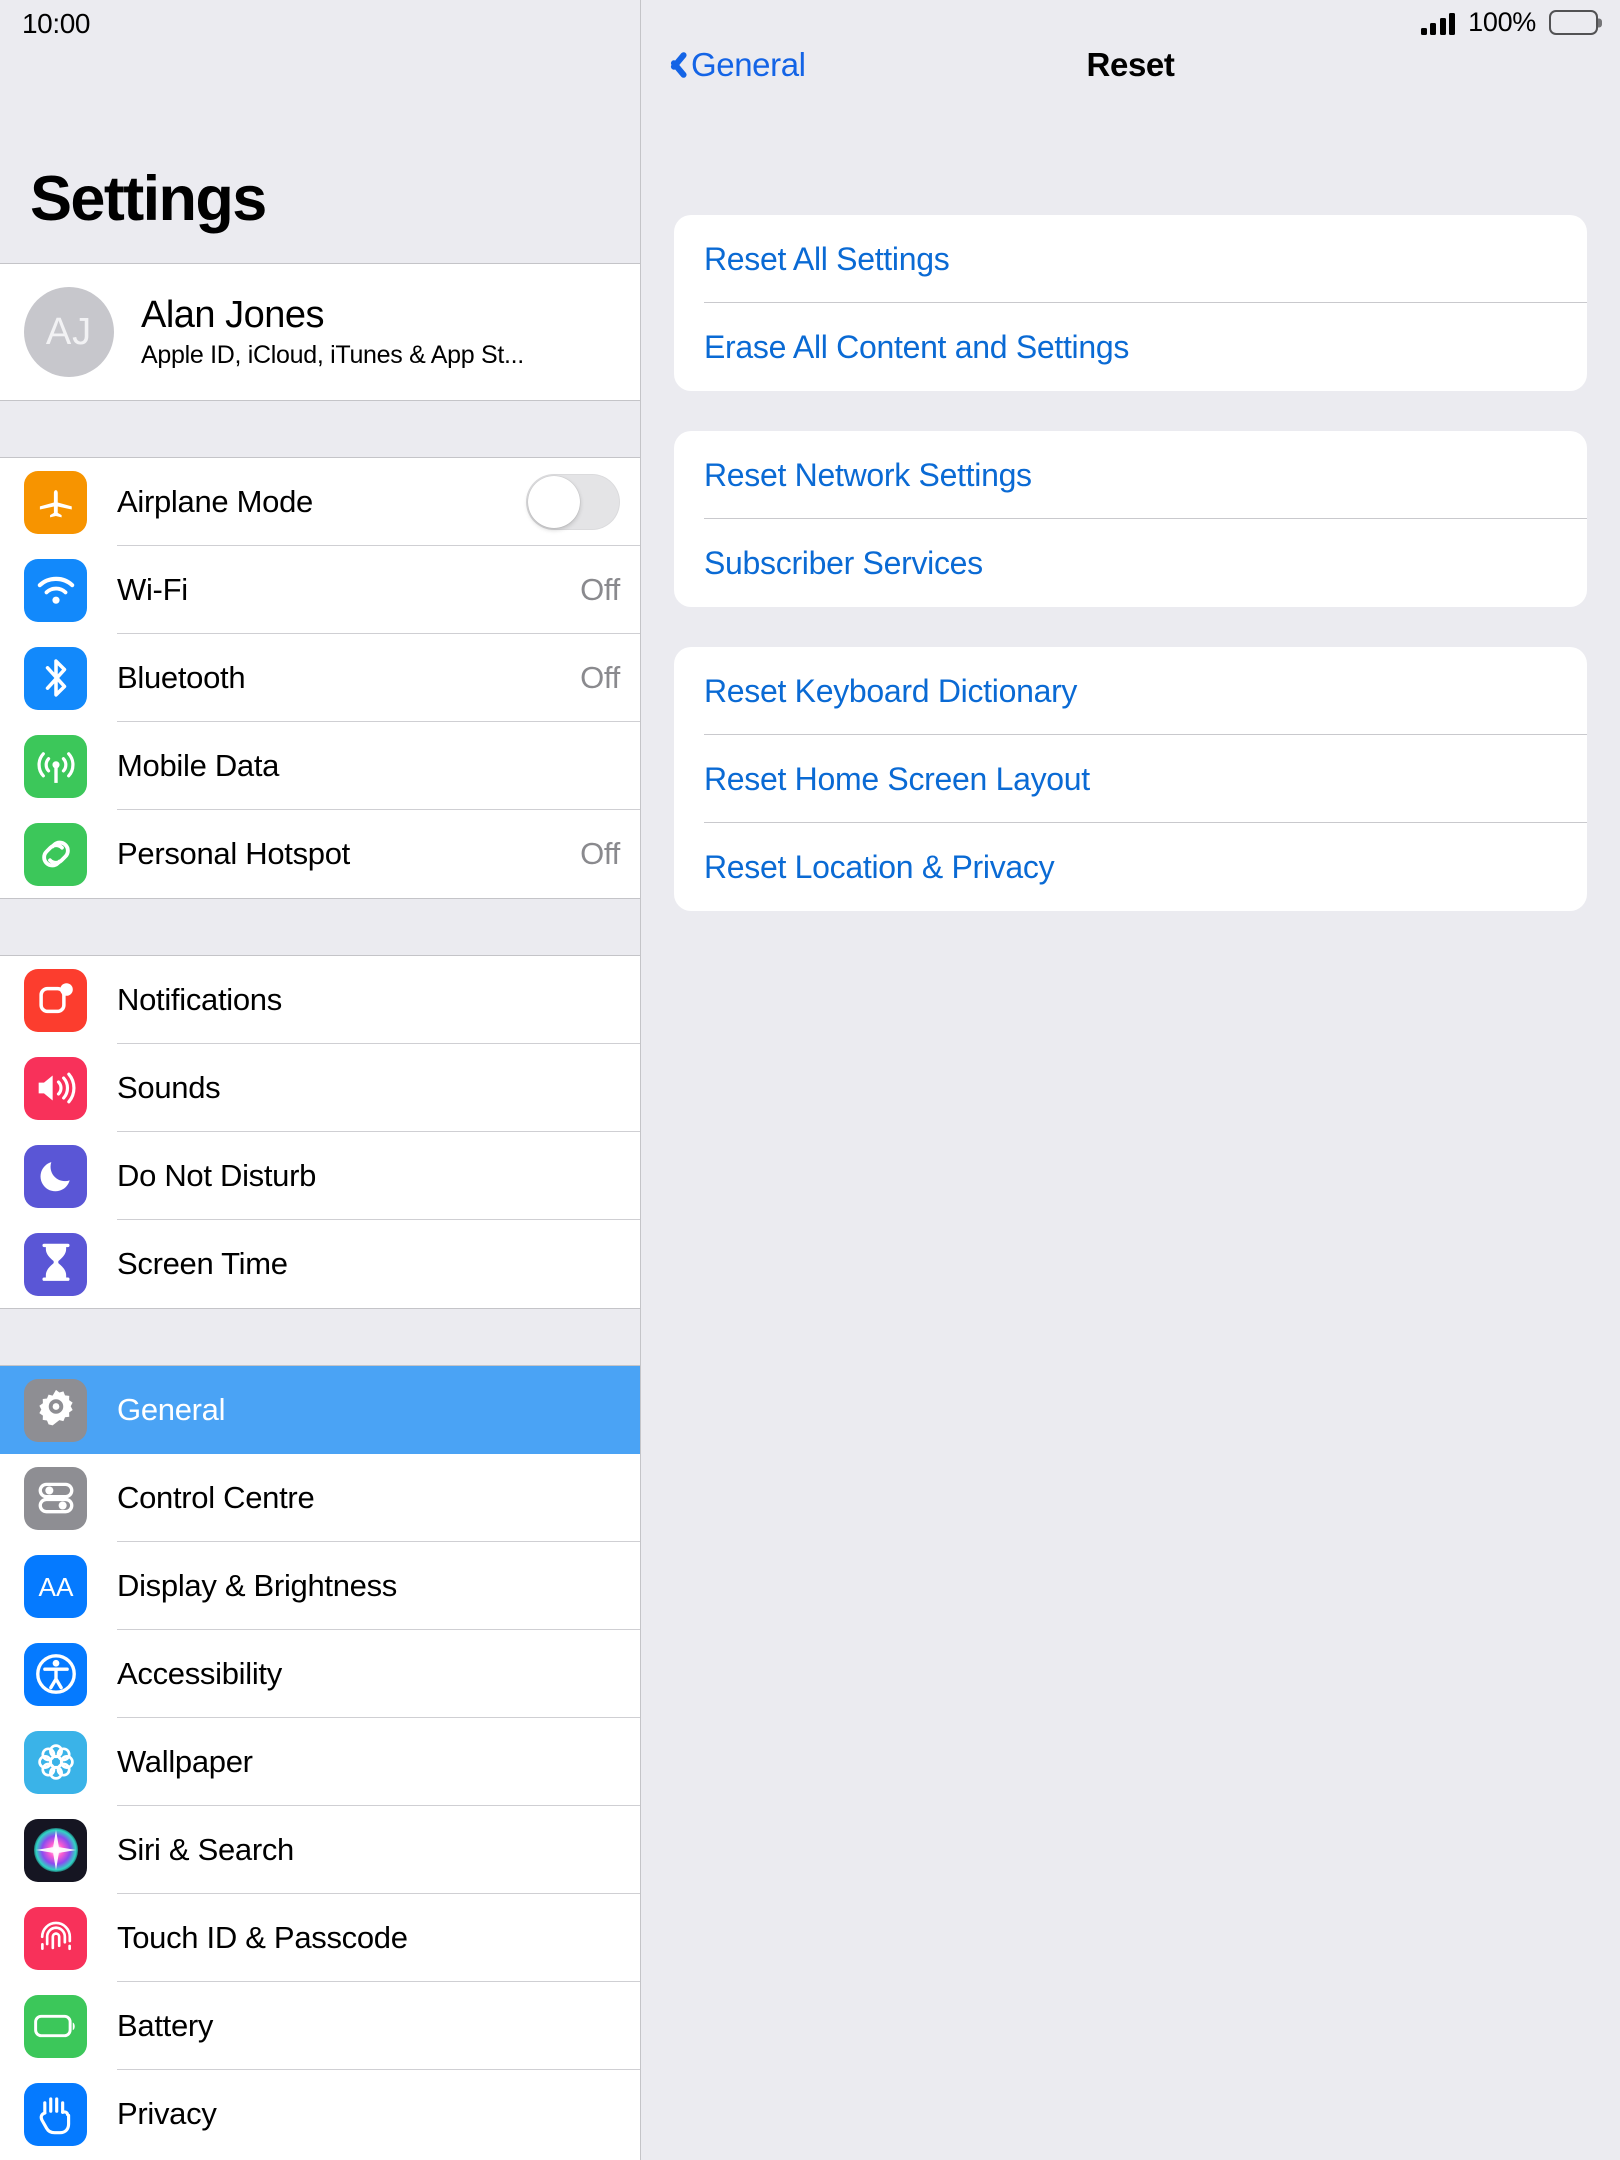  What do you see at coordinates (185, 1761) in the screenshot?
I see `sidebar-item-label: Wallpaper` at bounding box center [185, 1761].